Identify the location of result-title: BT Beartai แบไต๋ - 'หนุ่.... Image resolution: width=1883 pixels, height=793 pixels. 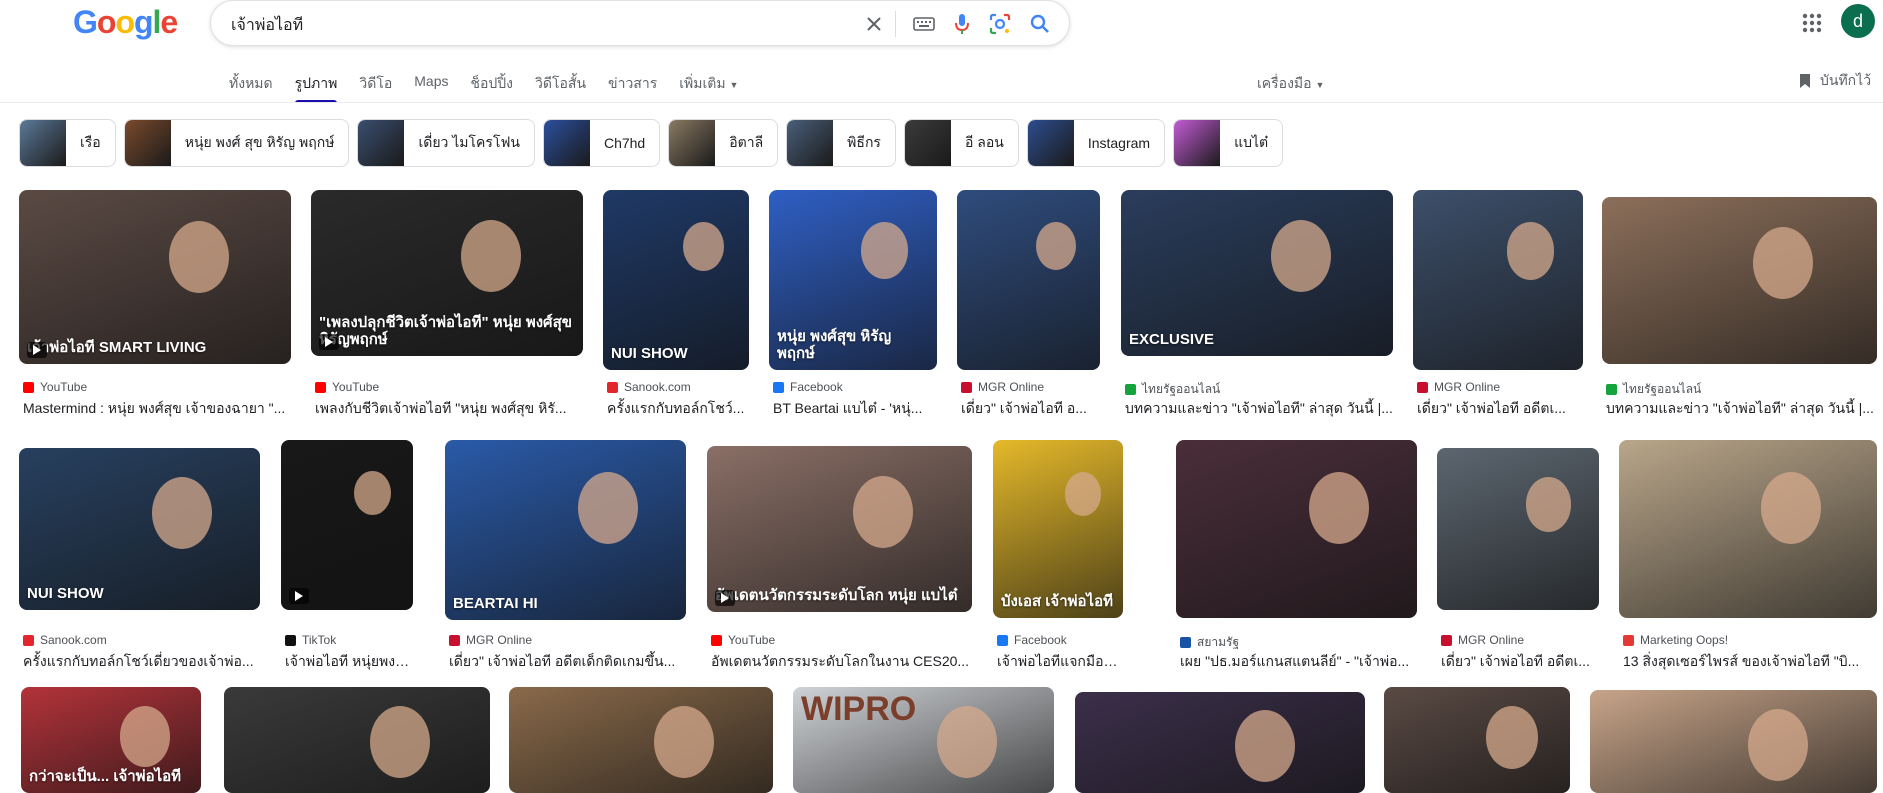
(855, 409).